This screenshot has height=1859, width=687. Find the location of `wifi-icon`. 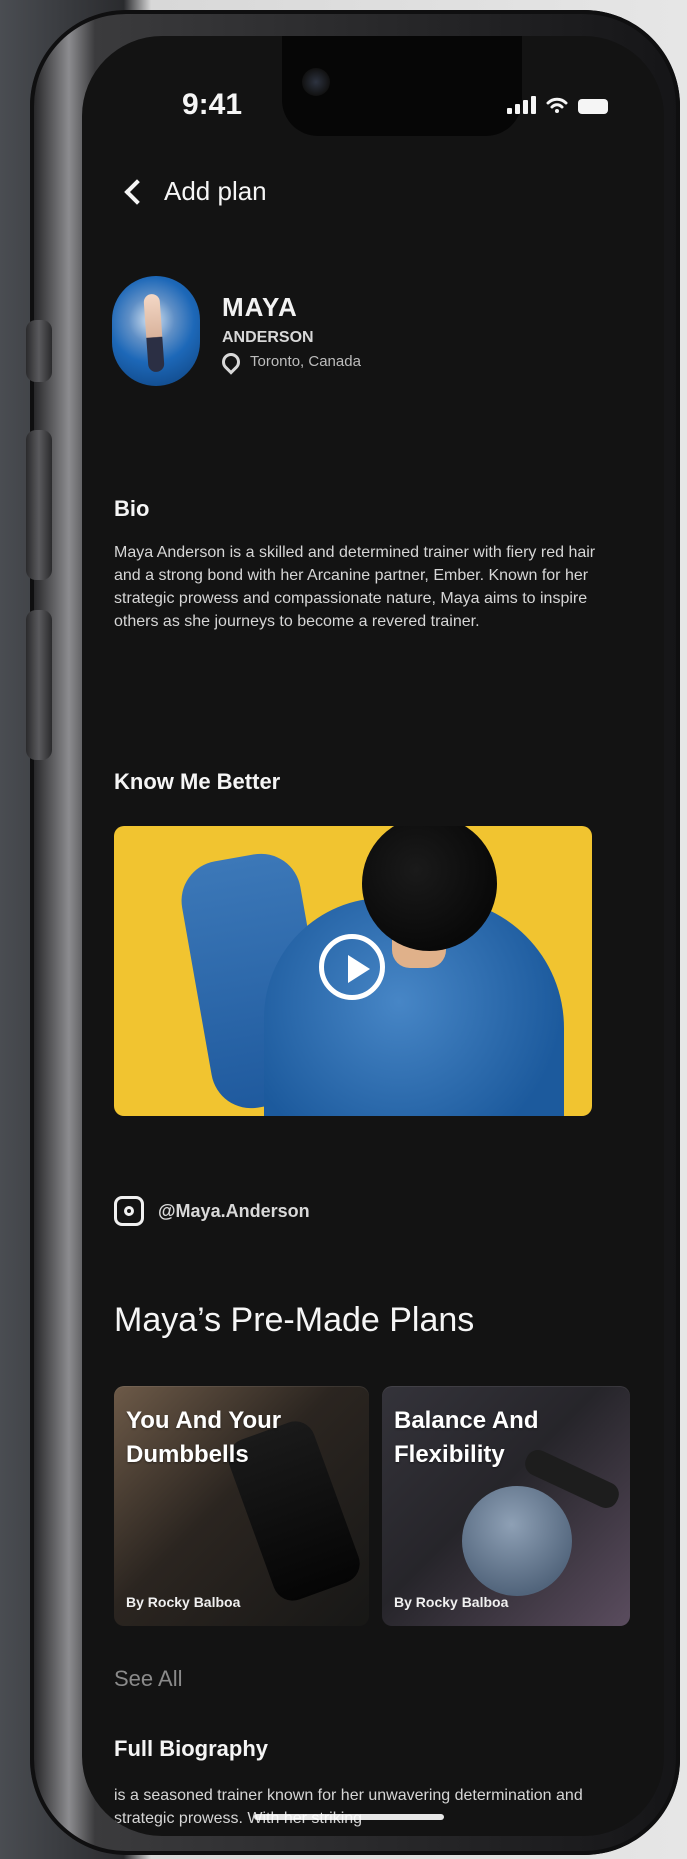

wifi-icon is located at coordinates (557, 105).